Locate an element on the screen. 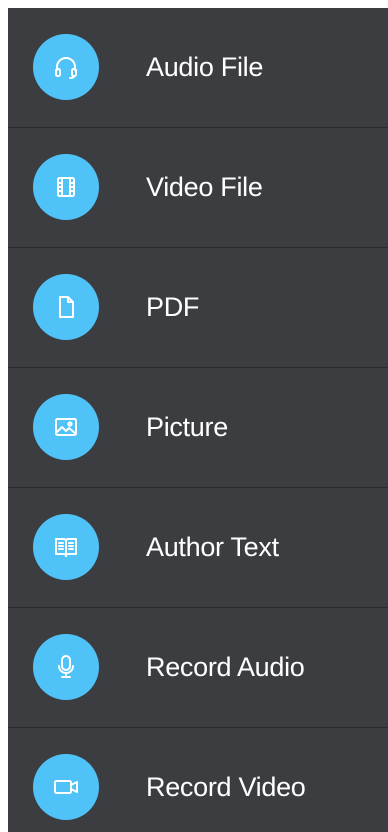  menu-item-record-video: Record Video is located at coordinates (198, 780).